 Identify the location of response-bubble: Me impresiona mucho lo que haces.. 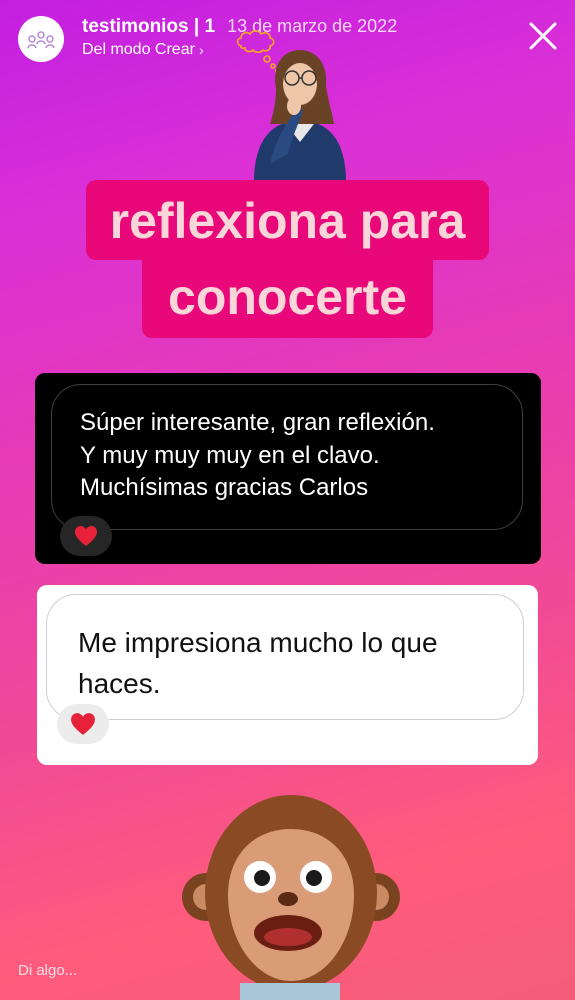
(285, 657).